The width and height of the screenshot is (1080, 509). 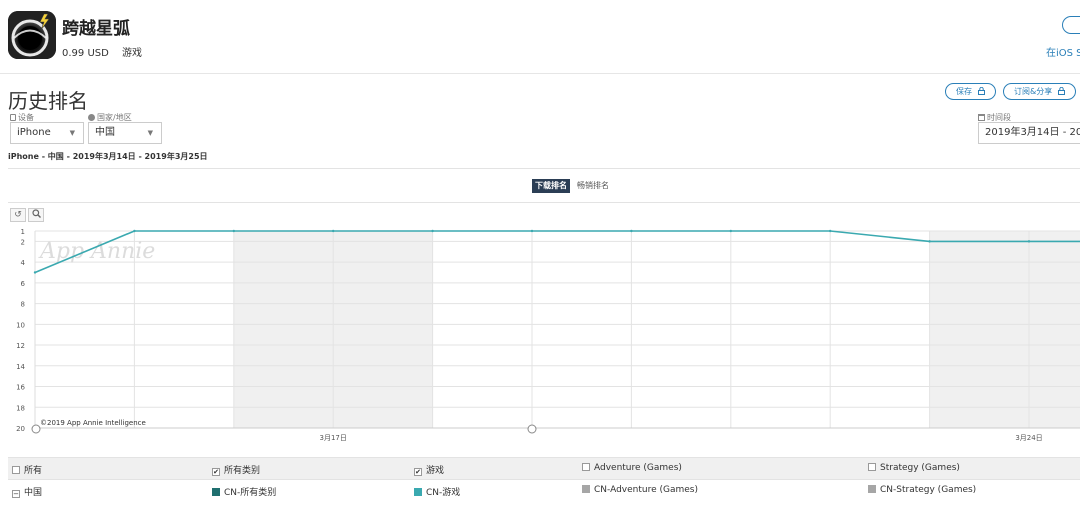 I want to click on save-button: 保存, so click(x=970, y=91).